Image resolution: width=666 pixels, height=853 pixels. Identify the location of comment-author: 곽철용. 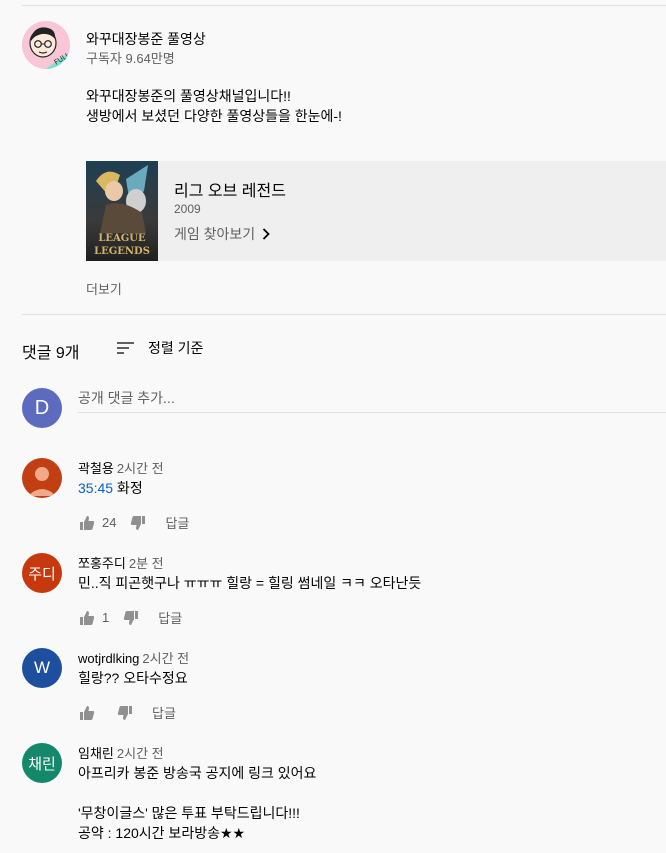
(96, 468).